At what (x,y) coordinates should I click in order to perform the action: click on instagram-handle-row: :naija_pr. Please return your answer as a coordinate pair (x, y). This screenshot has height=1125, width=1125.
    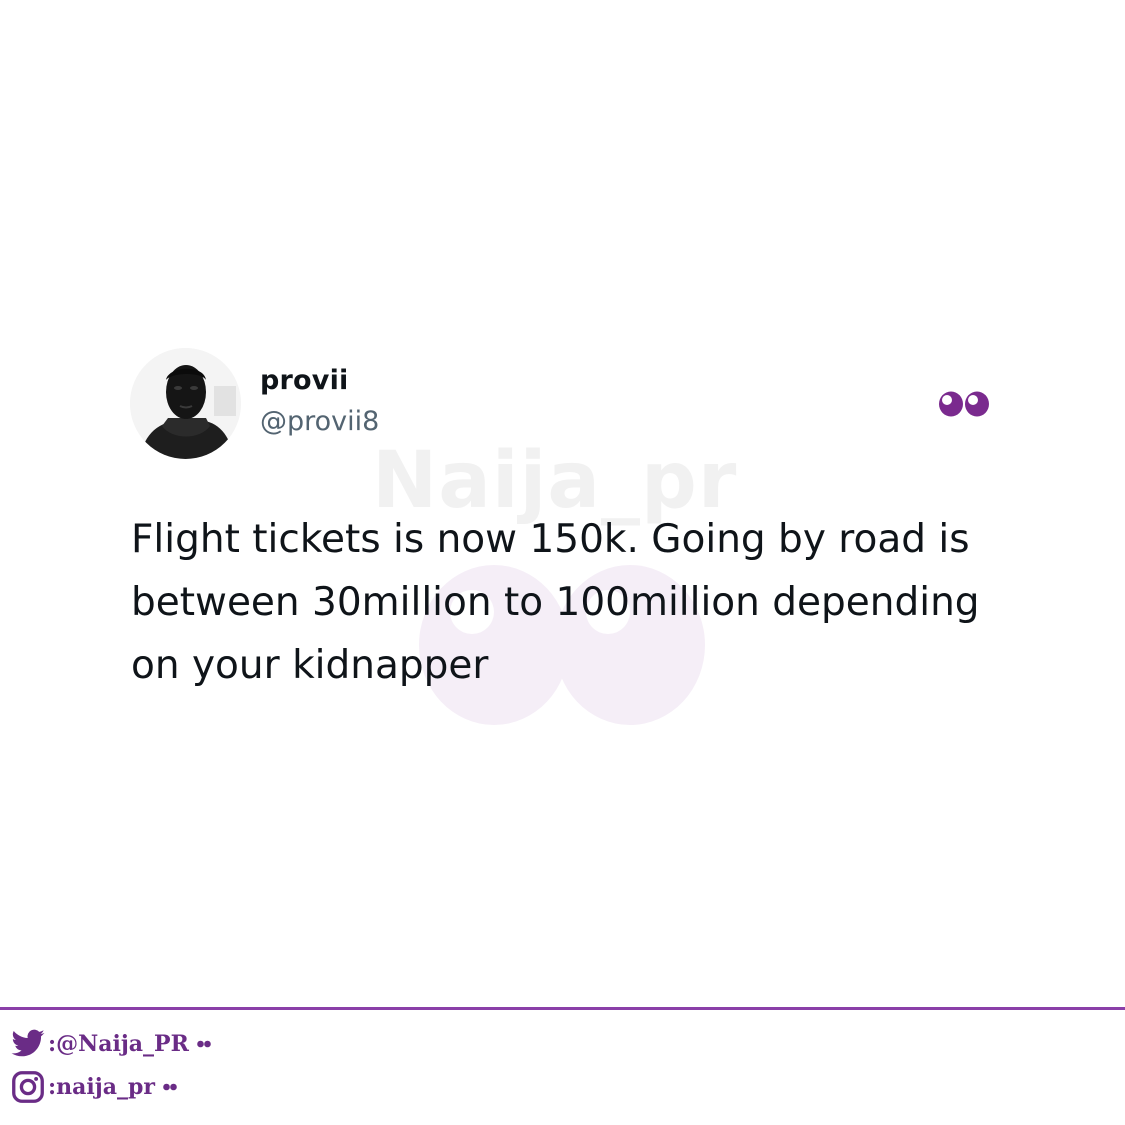
    Looking at the image, I should click on (93, 1087).